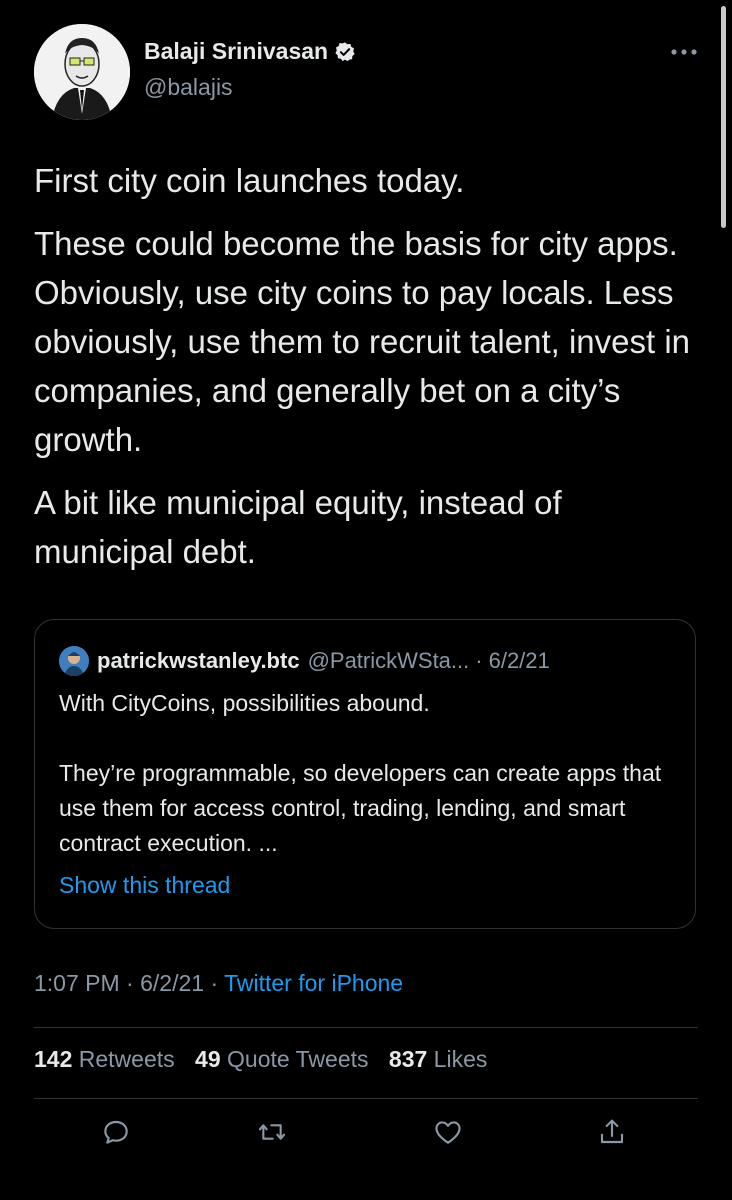 The width and height of the screenshot is (732, 1200). Describe the element at coordinates (188, 87) in the screenshot. I see `author-handle: @balajis` at that location.